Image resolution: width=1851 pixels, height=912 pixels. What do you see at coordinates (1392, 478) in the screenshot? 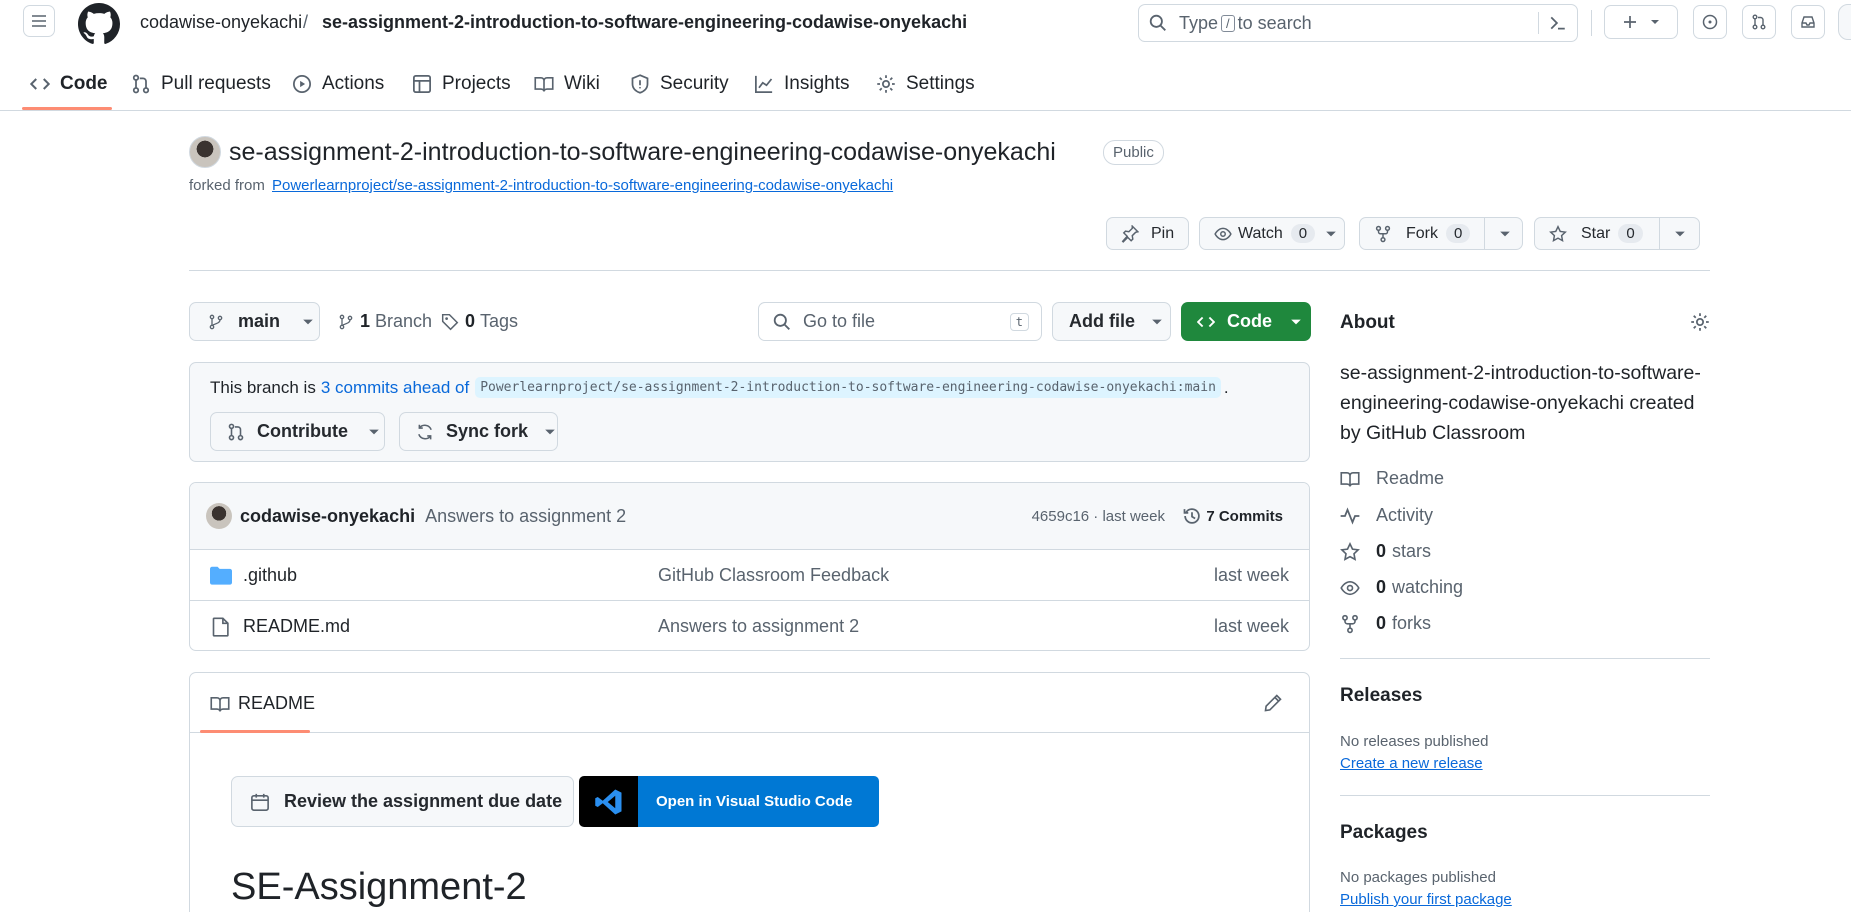
I see `about-readme-link: Readme` at bounding box center [1392, 478].